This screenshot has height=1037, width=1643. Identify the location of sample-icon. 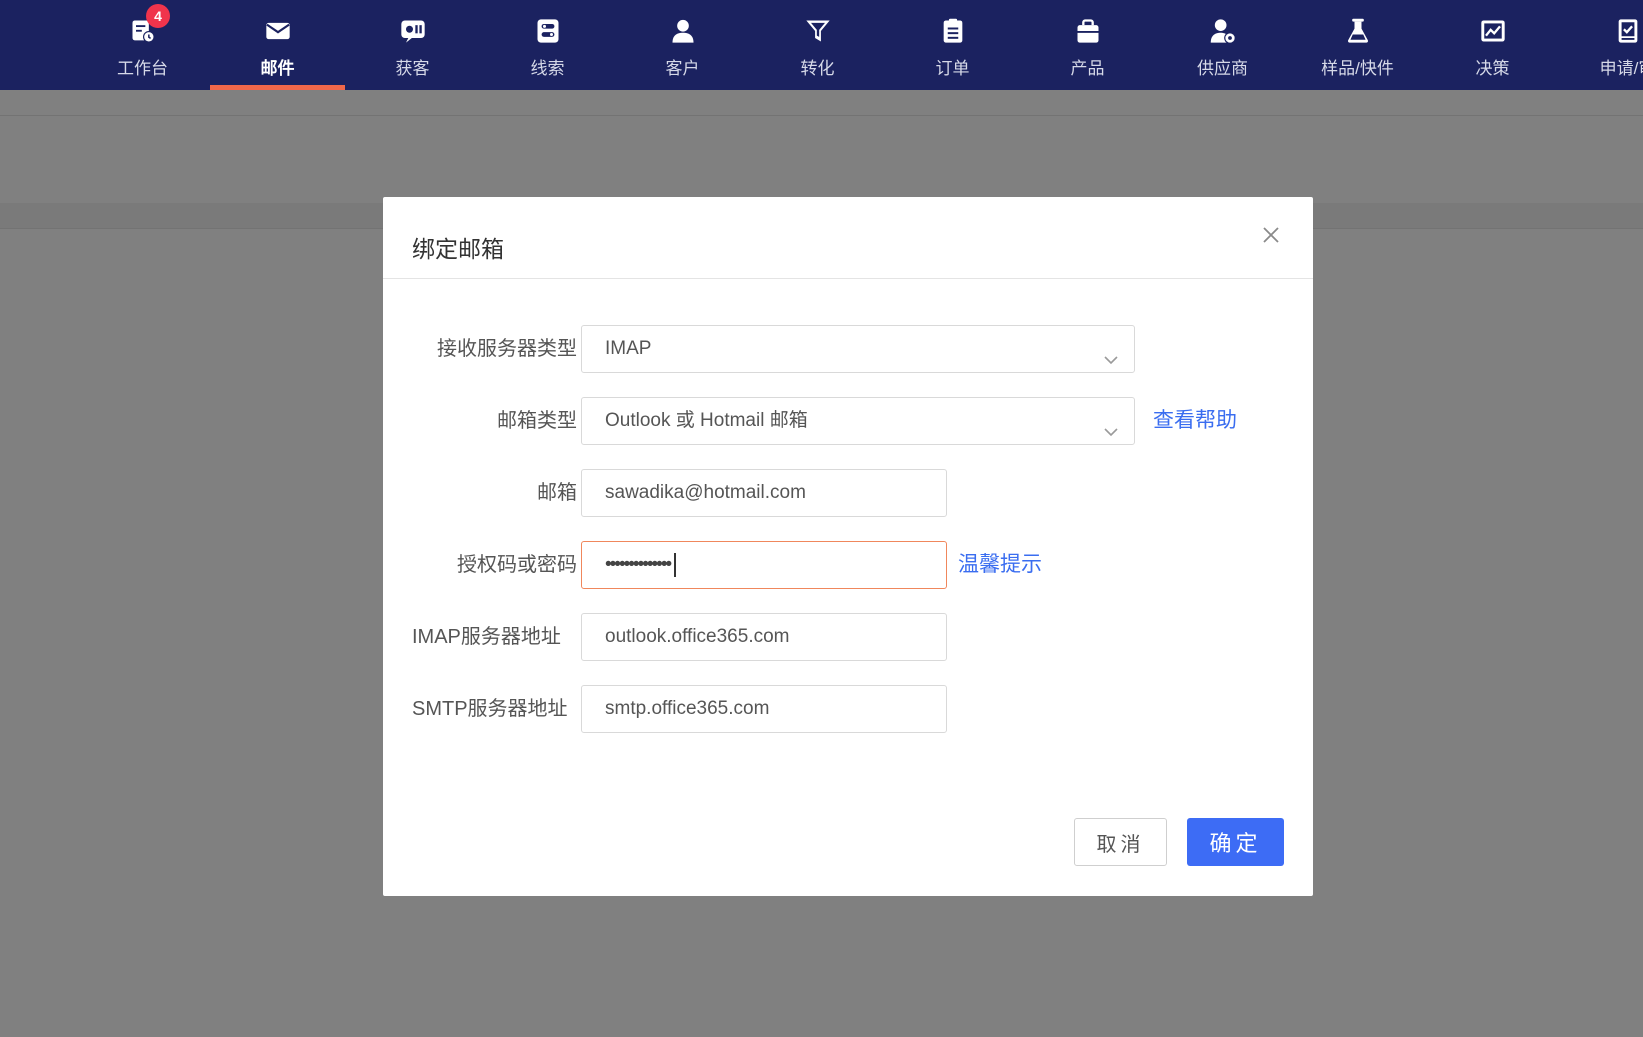
(1358, 31).